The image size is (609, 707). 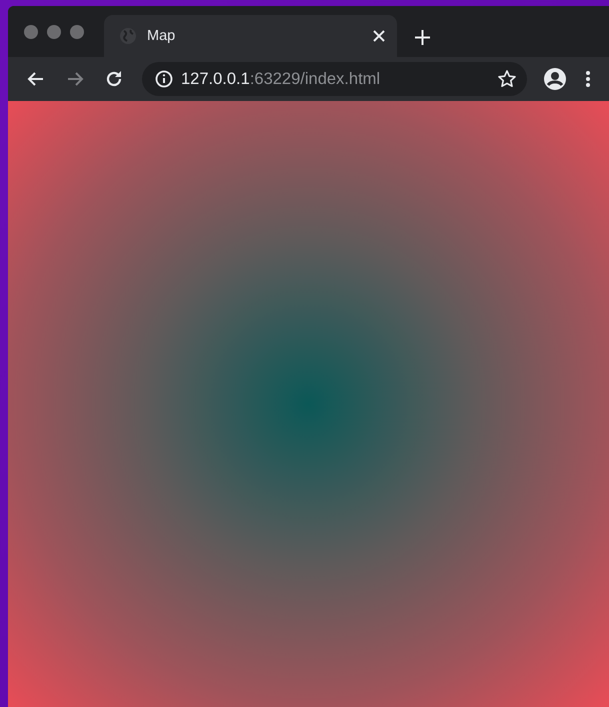 I want to click on close-icon, so click(x=379, y=36).